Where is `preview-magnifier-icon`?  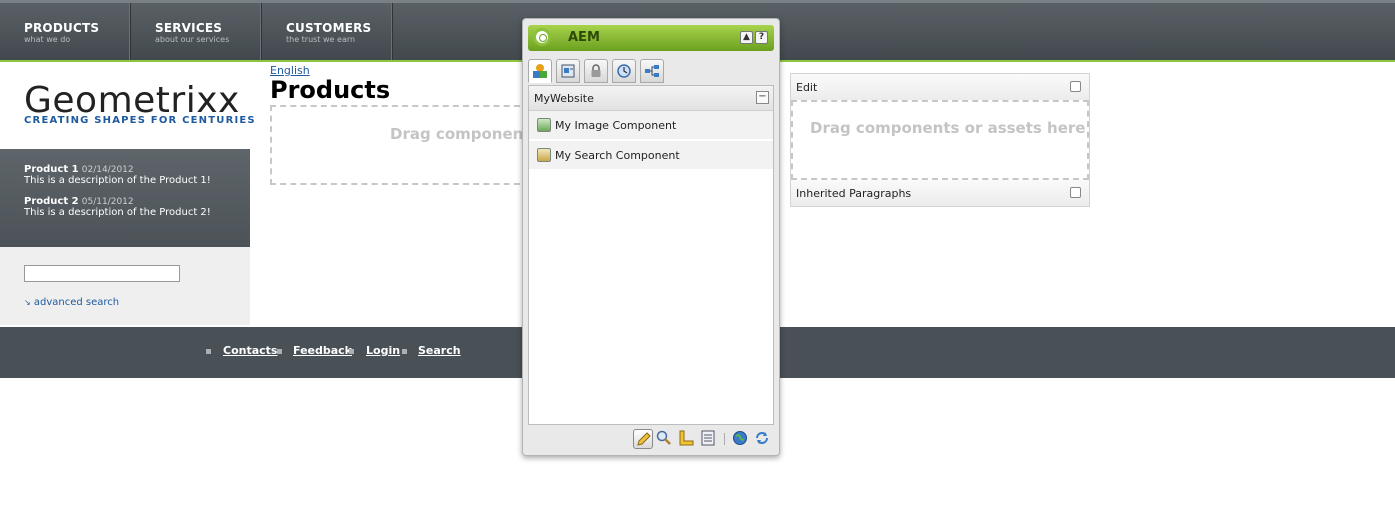 preview-magnifier-icon is located at coordinates (663, 437).